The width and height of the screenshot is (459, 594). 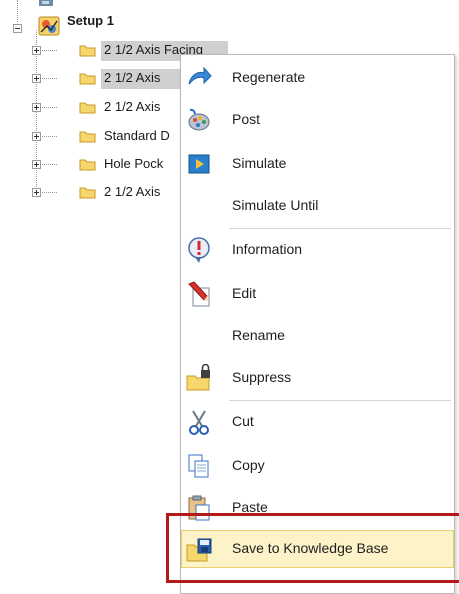 What do you see at coordinates (200, 75) in the screenshot?
I see `regenerate-icon` at bounding box center [200, 75].